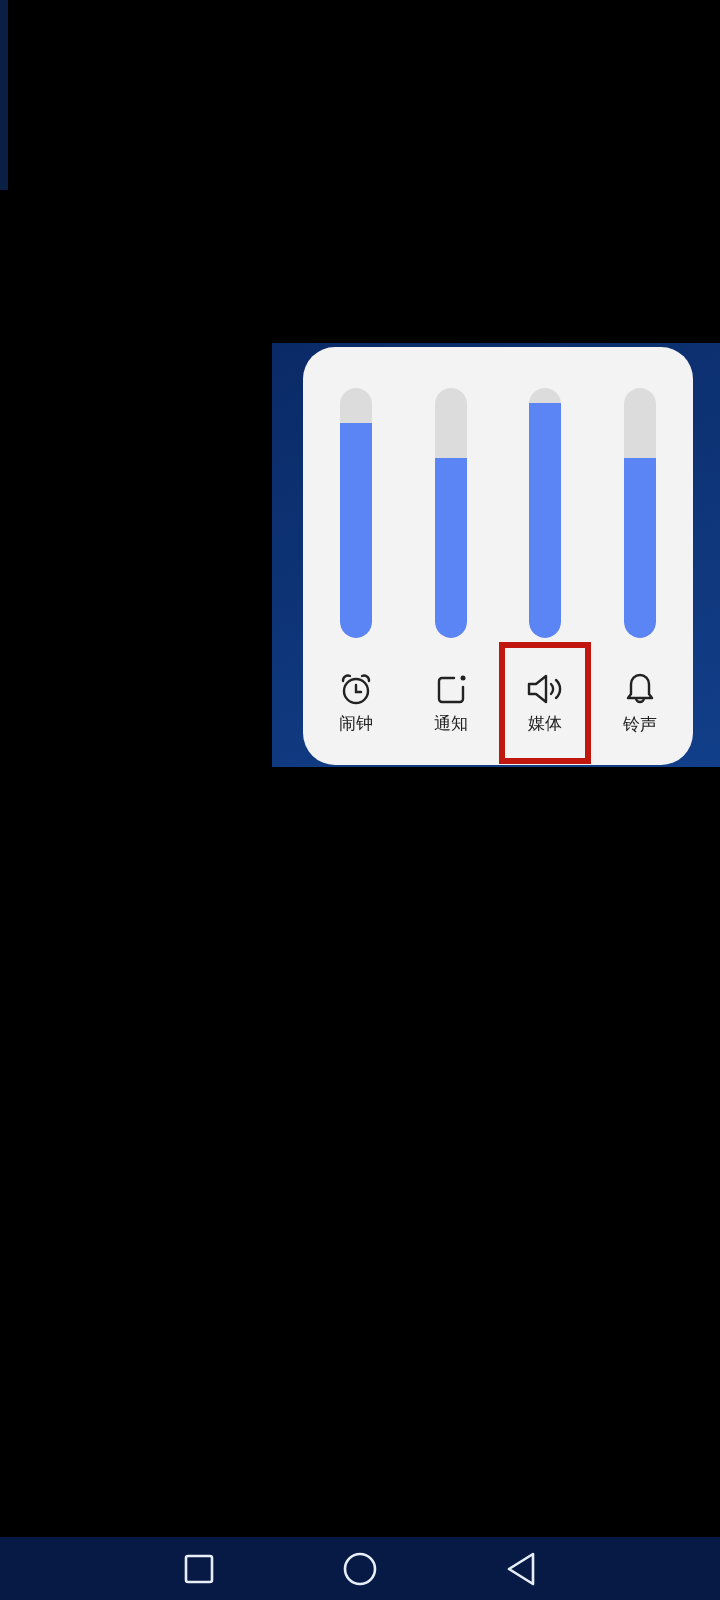  Describe the element at coordinates (356, 703) in the screenshot. I see `volume-stream-button: 闹钟` at that location.